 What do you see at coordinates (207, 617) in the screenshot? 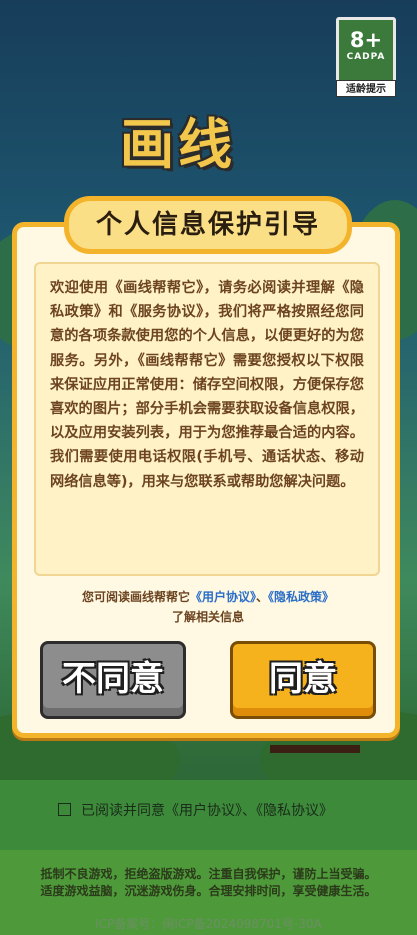
I see `links-suffix: 了解相关信息` at bounding box center [207, 617].